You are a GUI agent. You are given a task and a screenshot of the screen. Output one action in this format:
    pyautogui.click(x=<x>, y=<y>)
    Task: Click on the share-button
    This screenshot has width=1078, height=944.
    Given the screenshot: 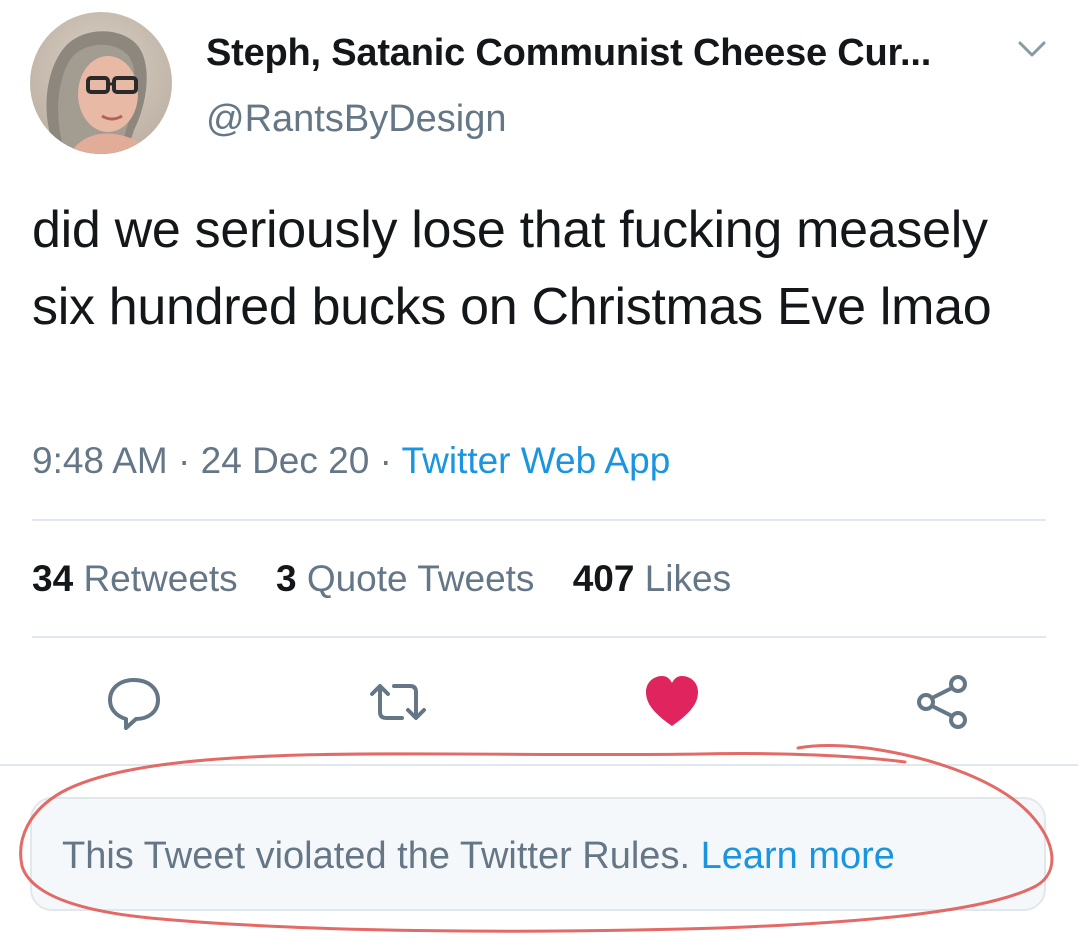 What is the action you would take?
    pyautogui.click(x=942, y=702)
    